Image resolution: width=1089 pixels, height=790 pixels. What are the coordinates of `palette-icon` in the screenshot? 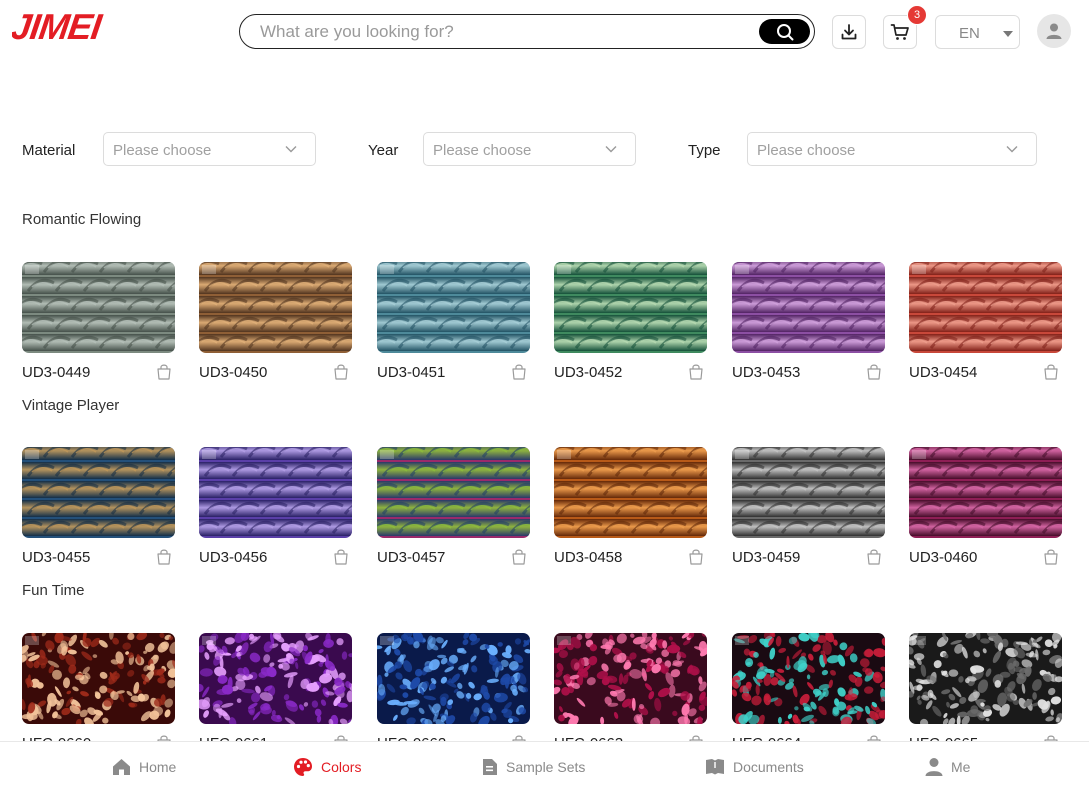 It's located at (303, 766).